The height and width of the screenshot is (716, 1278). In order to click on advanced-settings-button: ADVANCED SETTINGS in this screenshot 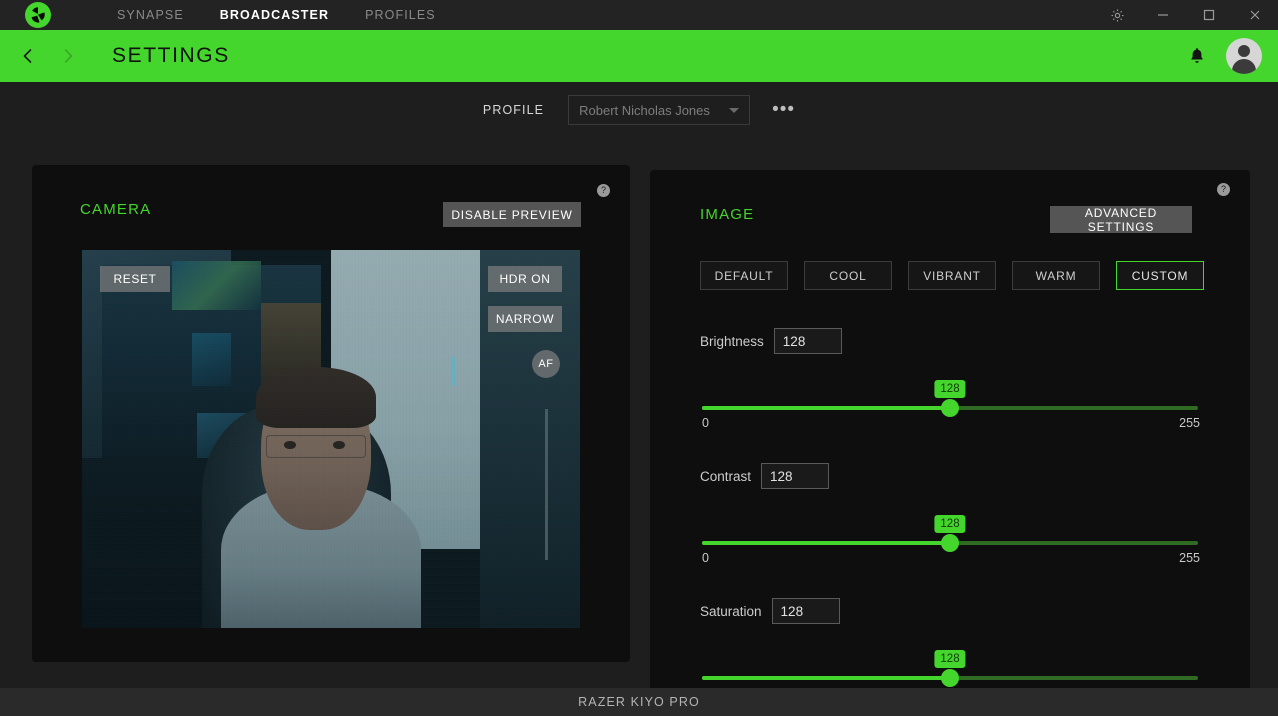, I will do `click(1121, 220)`.